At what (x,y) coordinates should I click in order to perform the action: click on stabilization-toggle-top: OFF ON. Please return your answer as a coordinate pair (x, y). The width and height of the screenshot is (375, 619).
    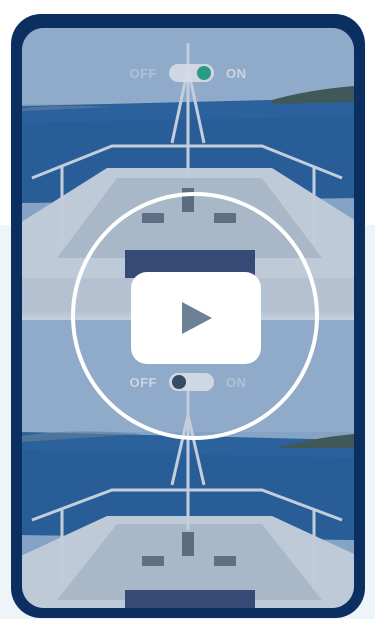
    Looking at the image, I should click on (188, 73).